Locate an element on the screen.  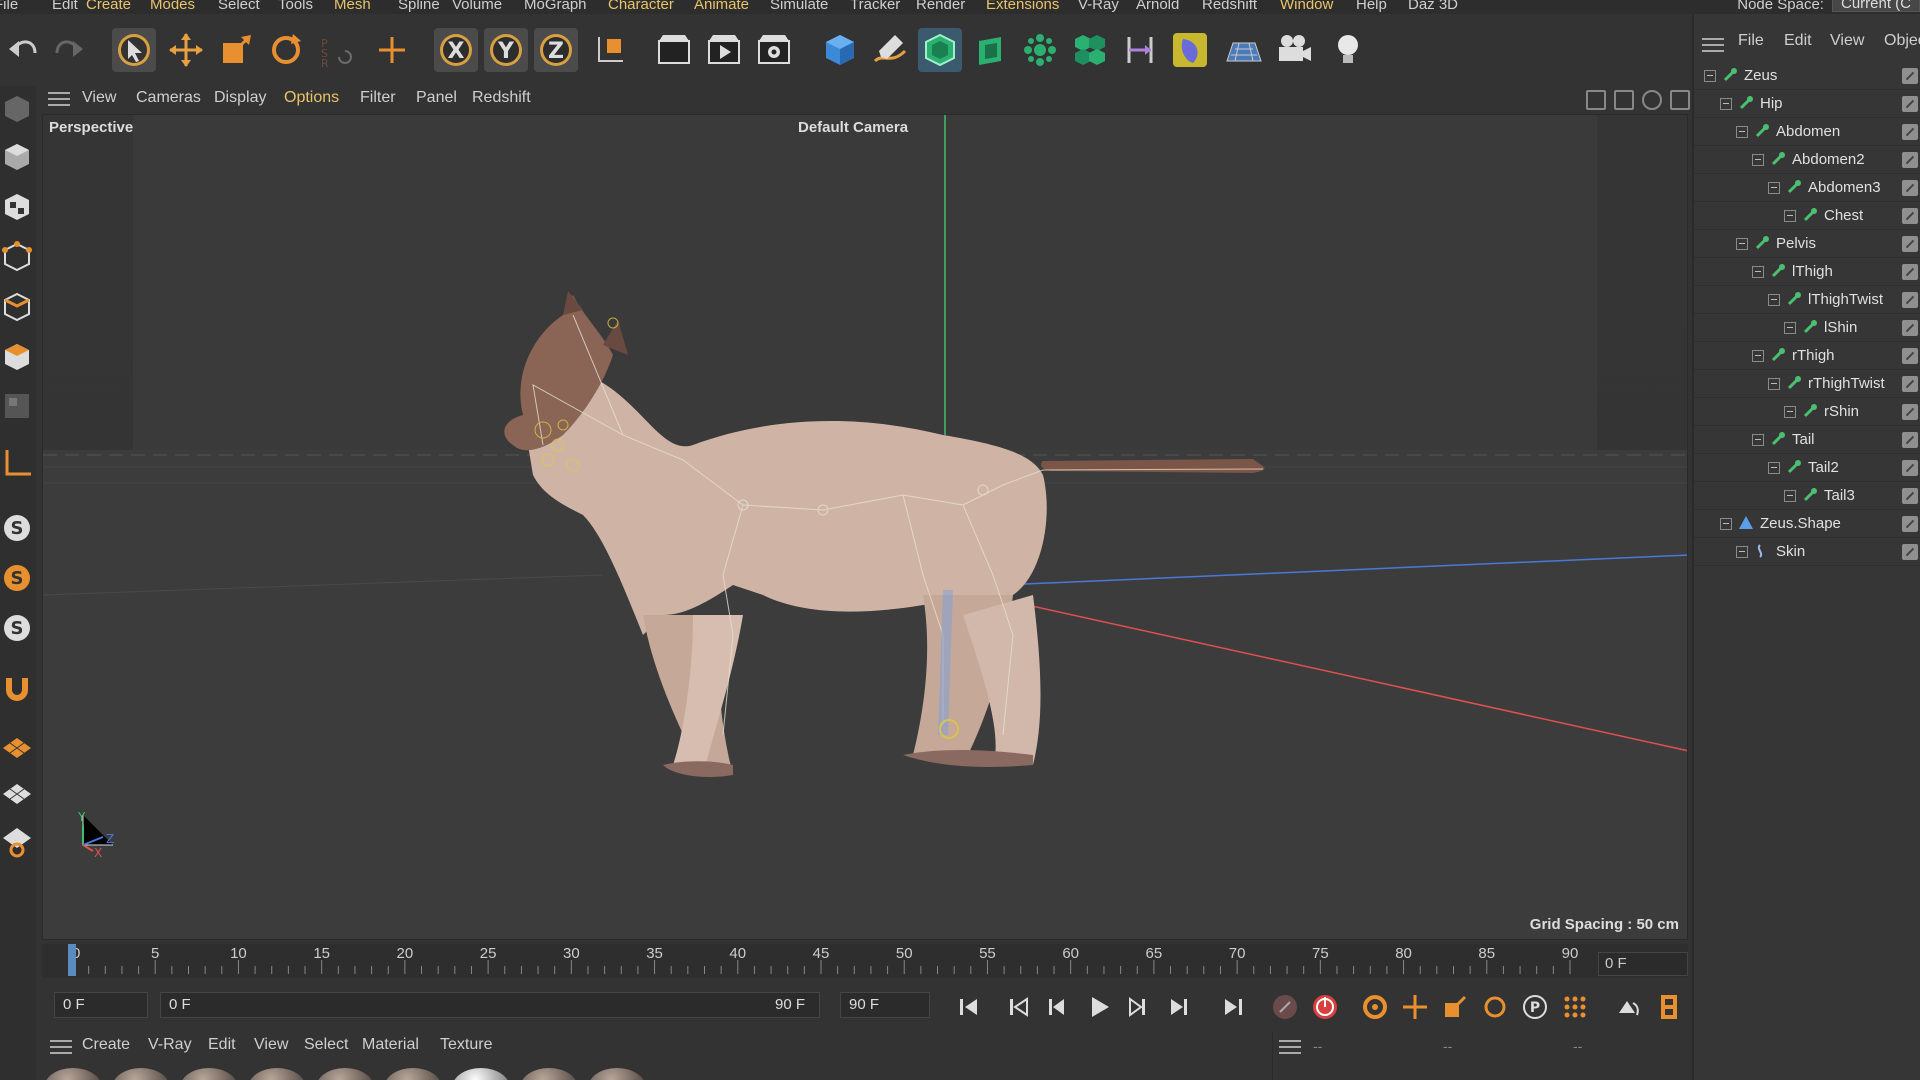
param-key-button: P is located at coordinates (1535, 1007).